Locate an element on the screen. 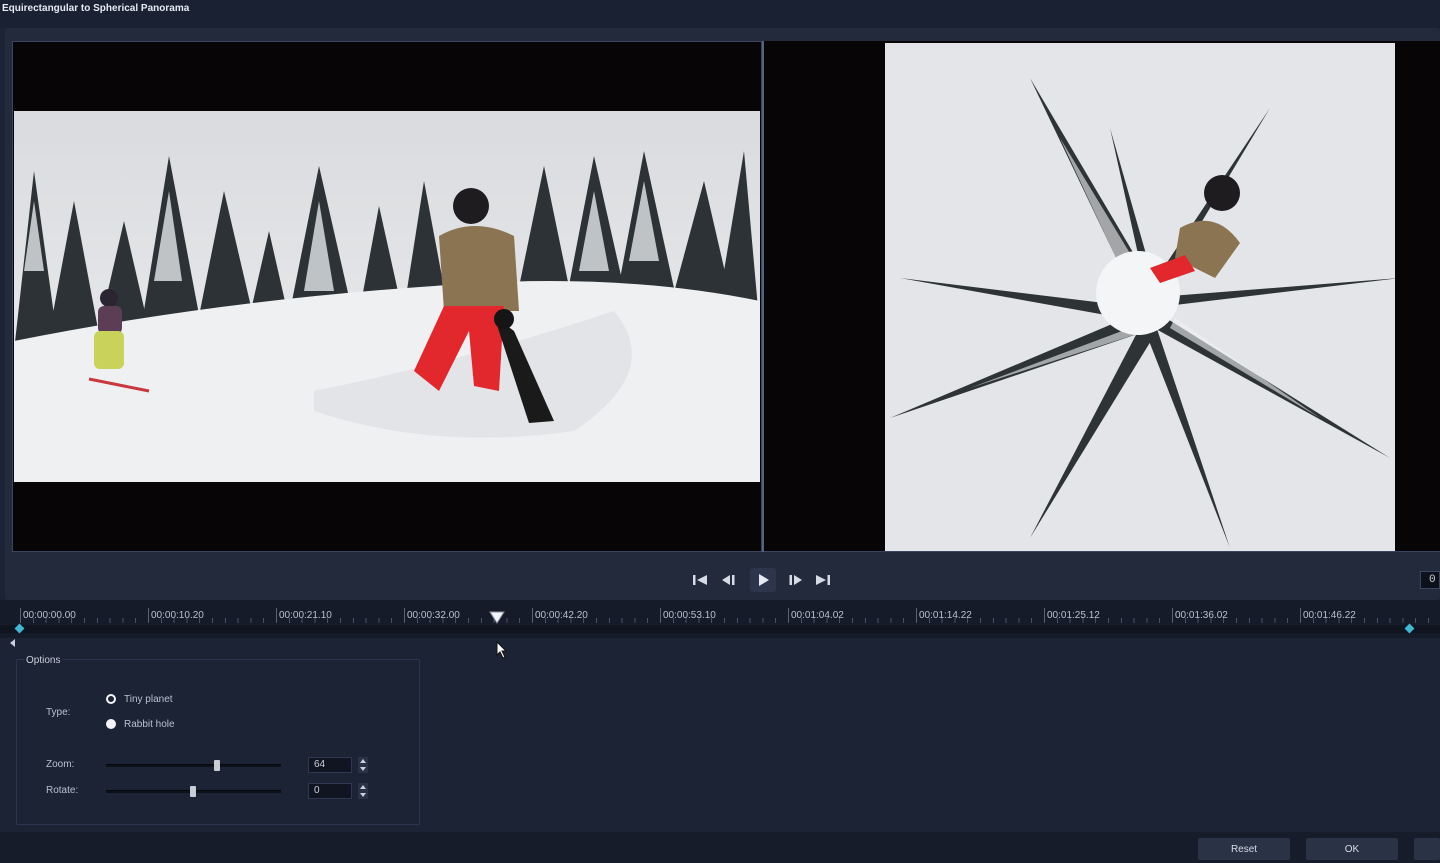  previous-frame-button is located at coordinates (728, 580).